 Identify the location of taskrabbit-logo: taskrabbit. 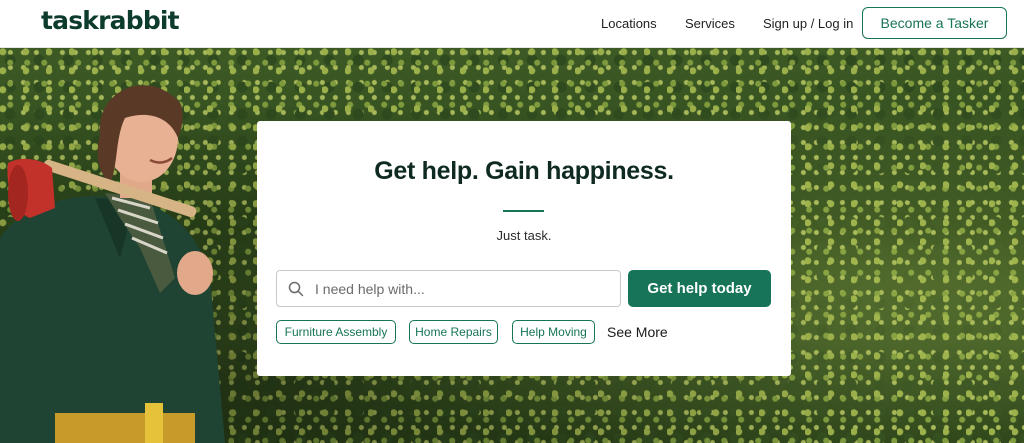
(110, 20).